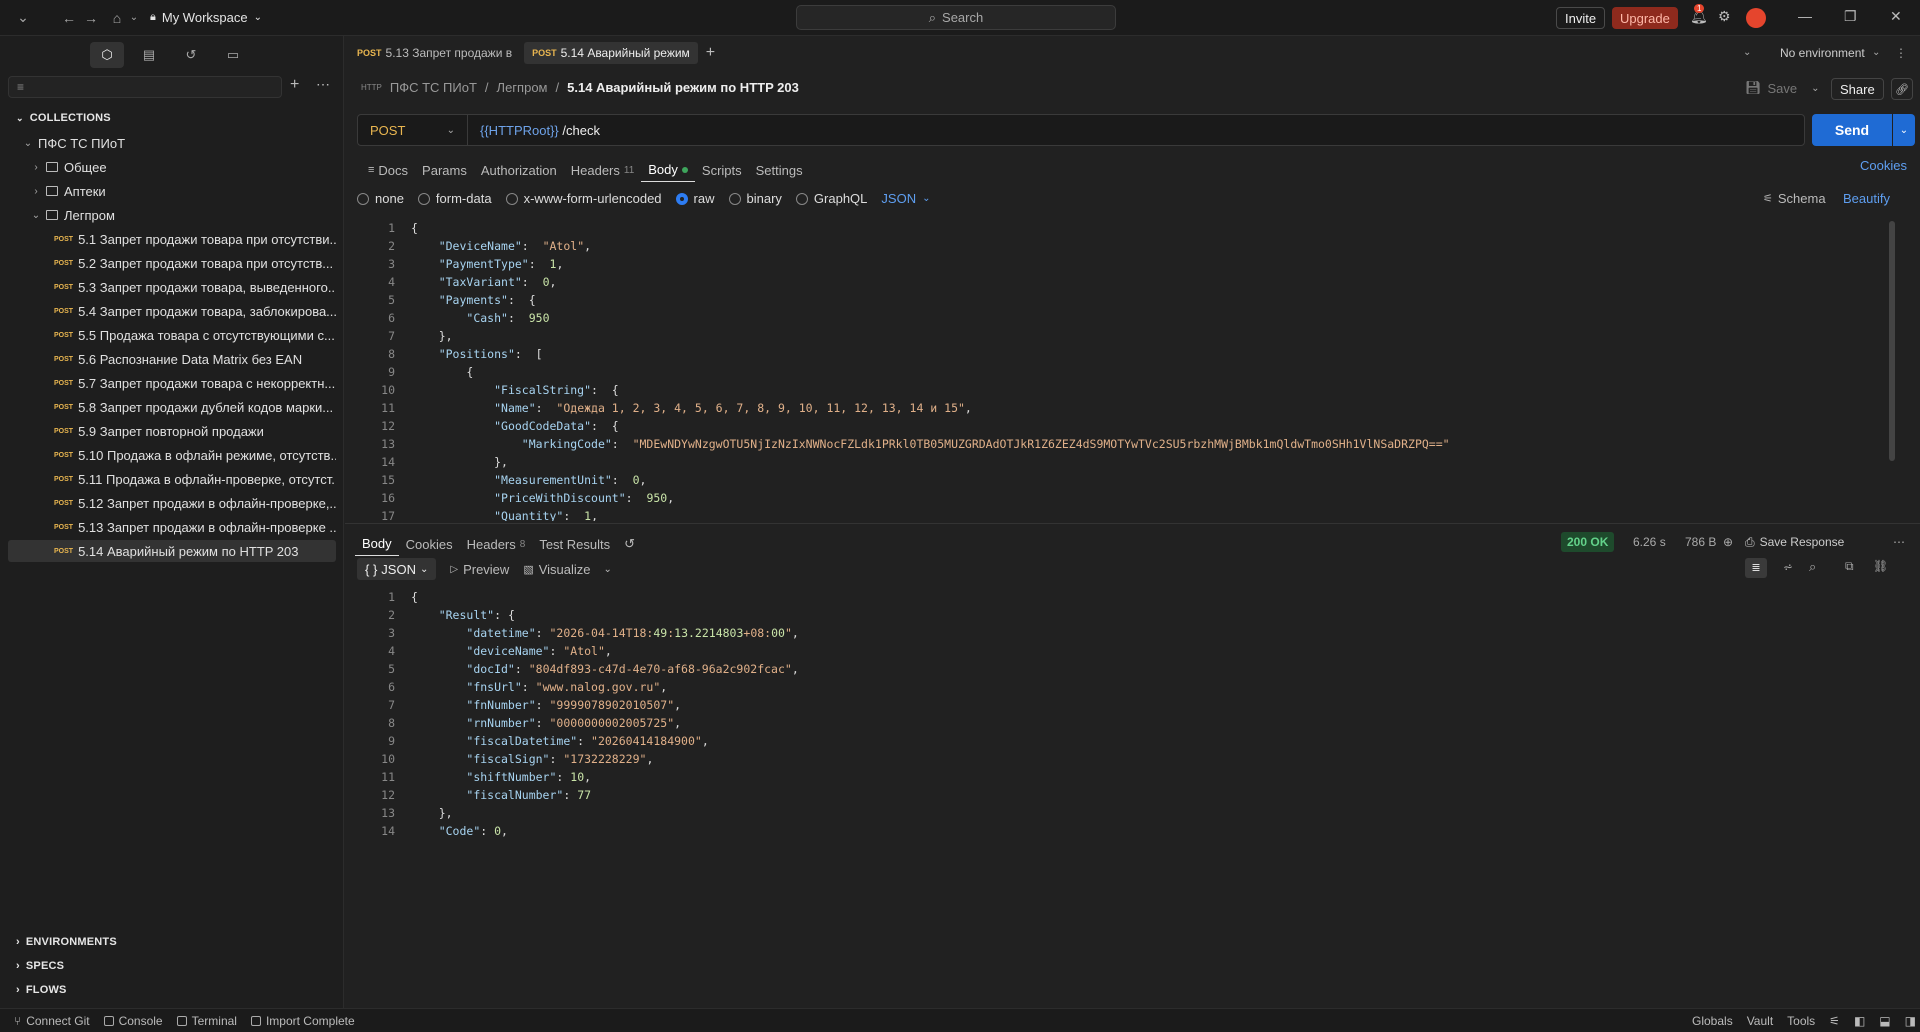  What do you see at coordinates (1760, 1021) in the screenshot?
I see `vault-button: Vault` at bounding box center [1760, 1021].